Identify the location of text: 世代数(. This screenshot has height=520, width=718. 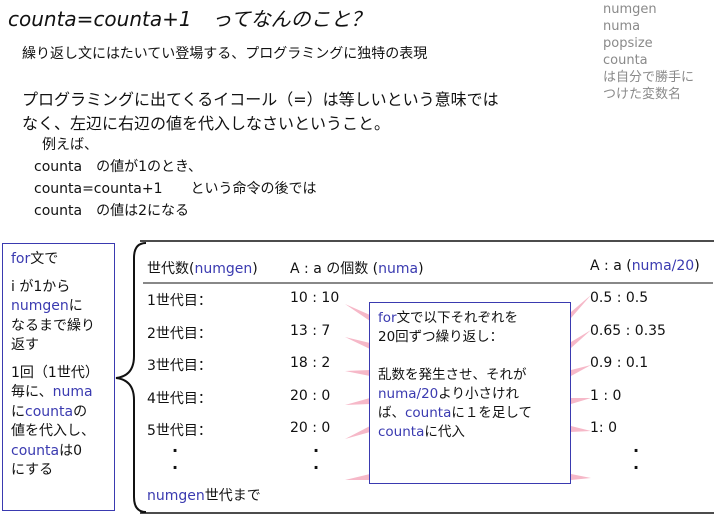
(171, 269).